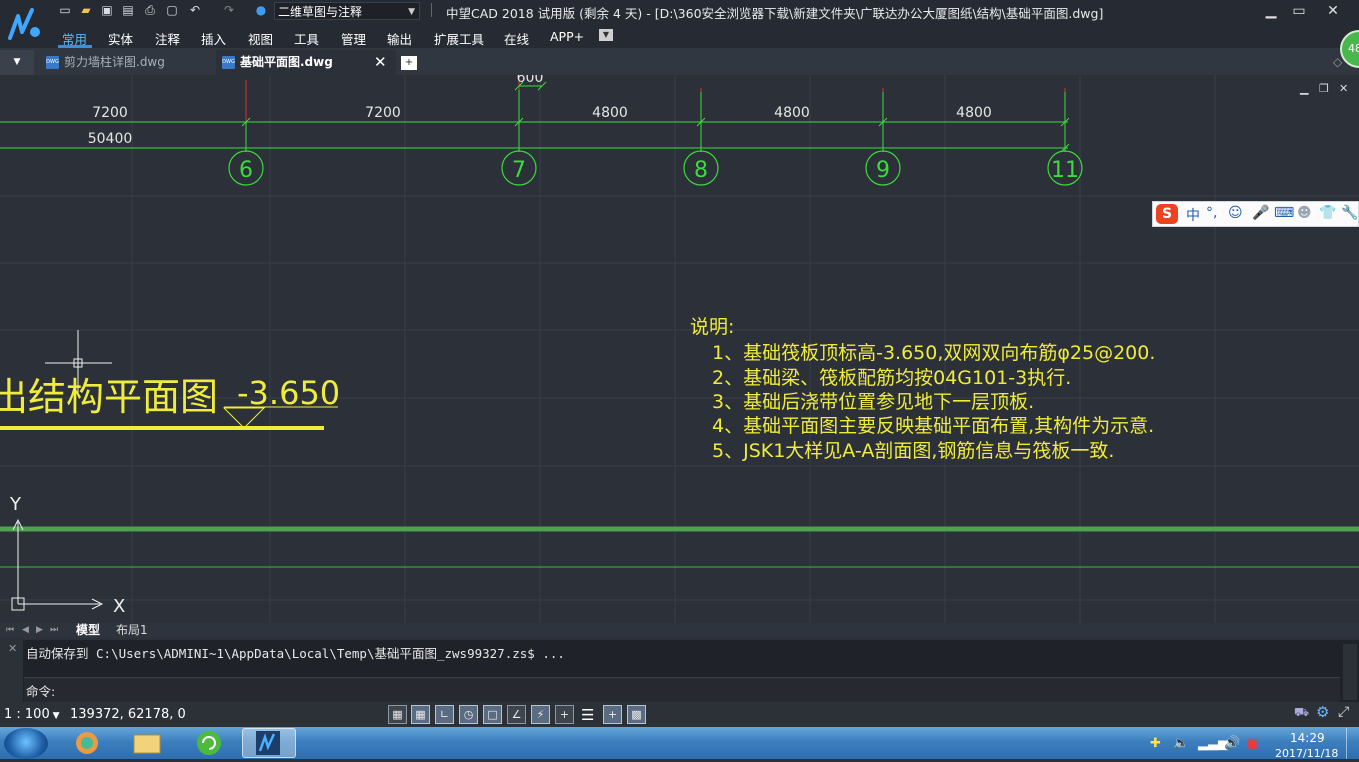 This screenshot has width=1359, height=762. Describe the element at coordinates (353, 38) in the screenshot. I see `menu-manage: 管理` at that location.